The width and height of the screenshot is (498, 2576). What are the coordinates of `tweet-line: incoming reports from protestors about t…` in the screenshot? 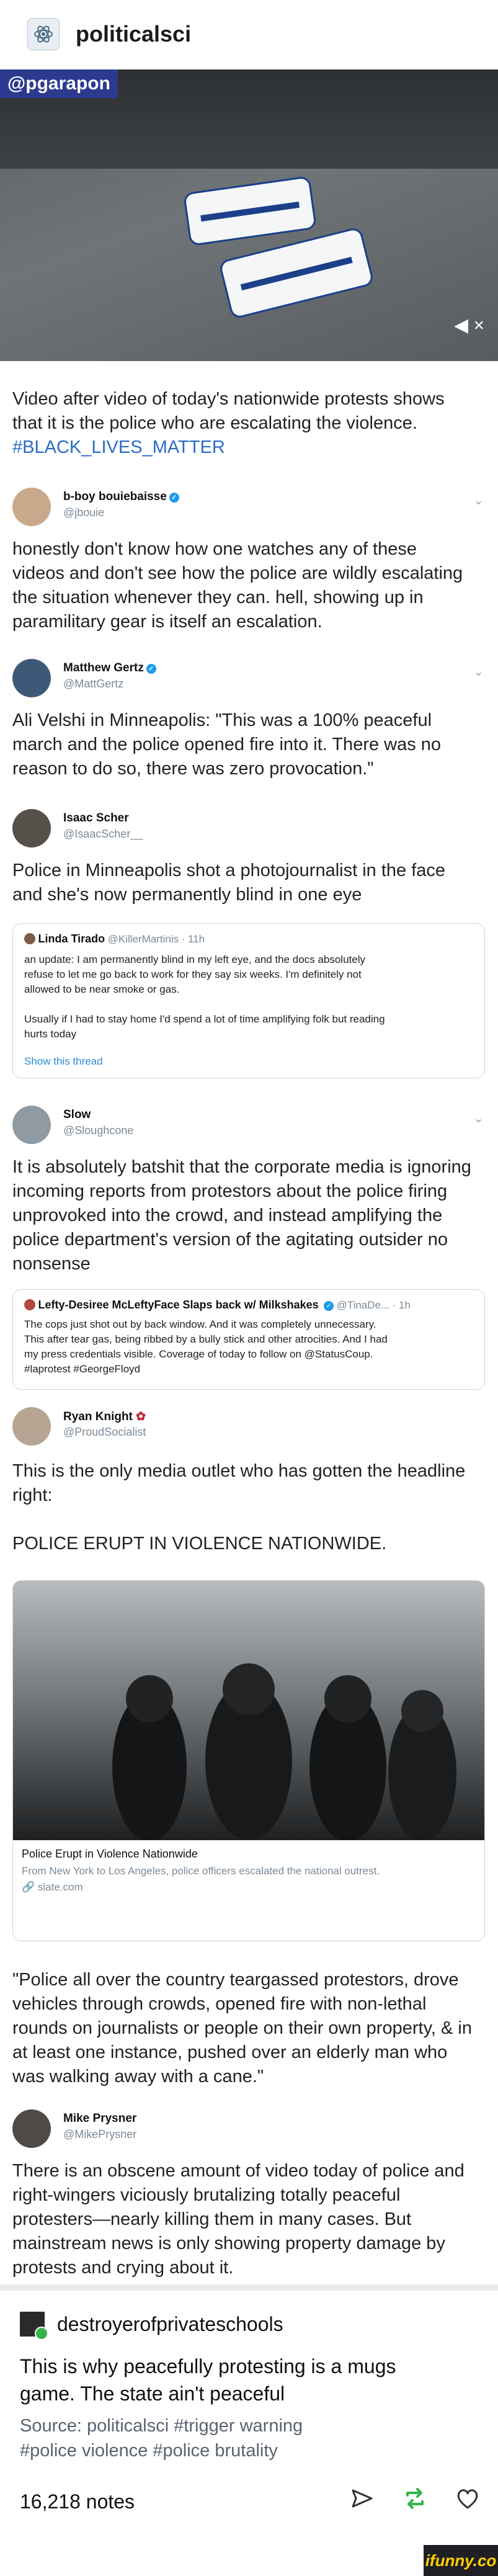 It's located at (230, 1191).